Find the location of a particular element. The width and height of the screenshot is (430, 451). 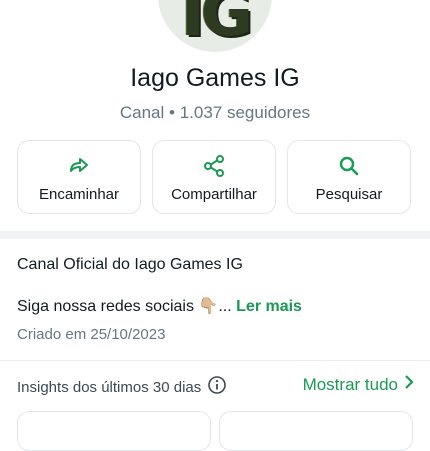

divider is located at coordinates (215, 360).